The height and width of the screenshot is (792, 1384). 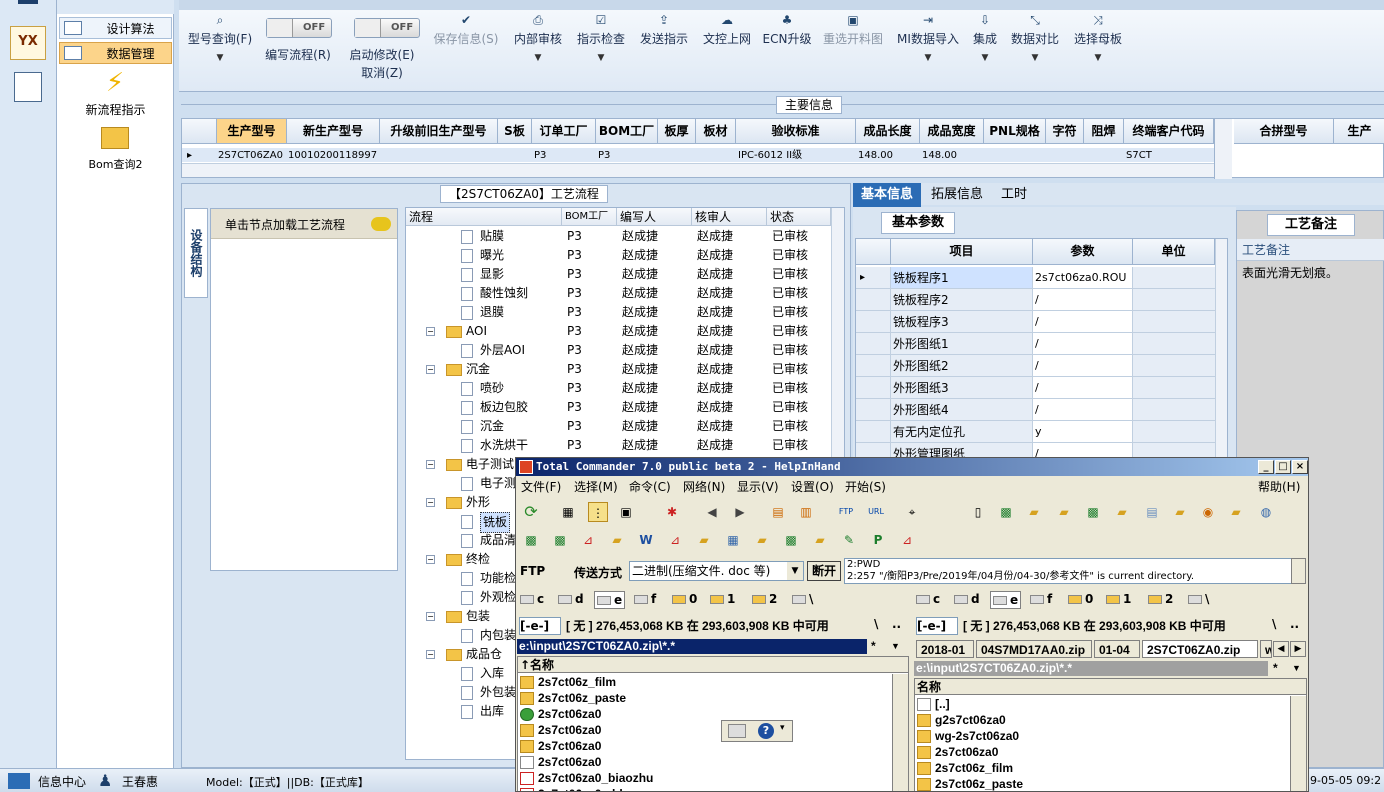 I want to click on tree-row: 酸性蚀刻 P3 赵成捷 赵成捷 已审核, so click(x=625, y=293).